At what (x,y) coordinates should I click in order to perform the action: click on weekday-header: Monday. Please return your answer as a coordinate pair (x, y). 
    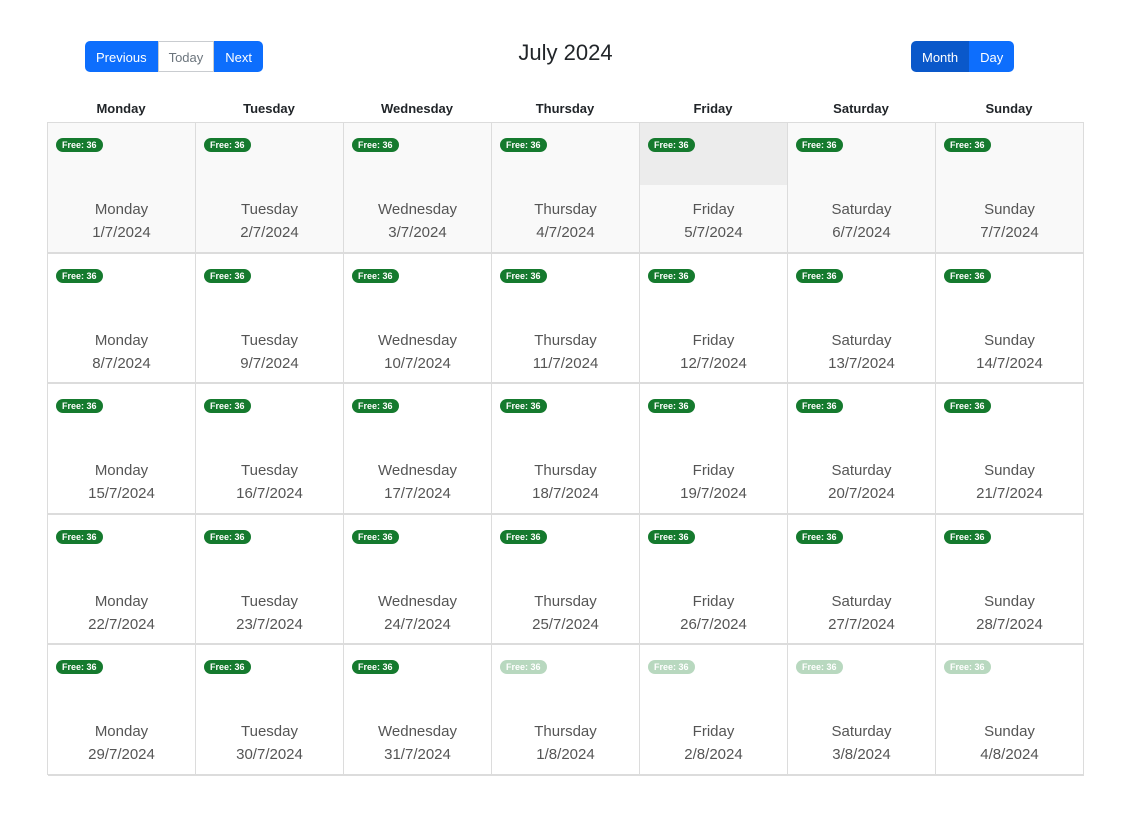
    Looking at the image, I should click on (121, 108).